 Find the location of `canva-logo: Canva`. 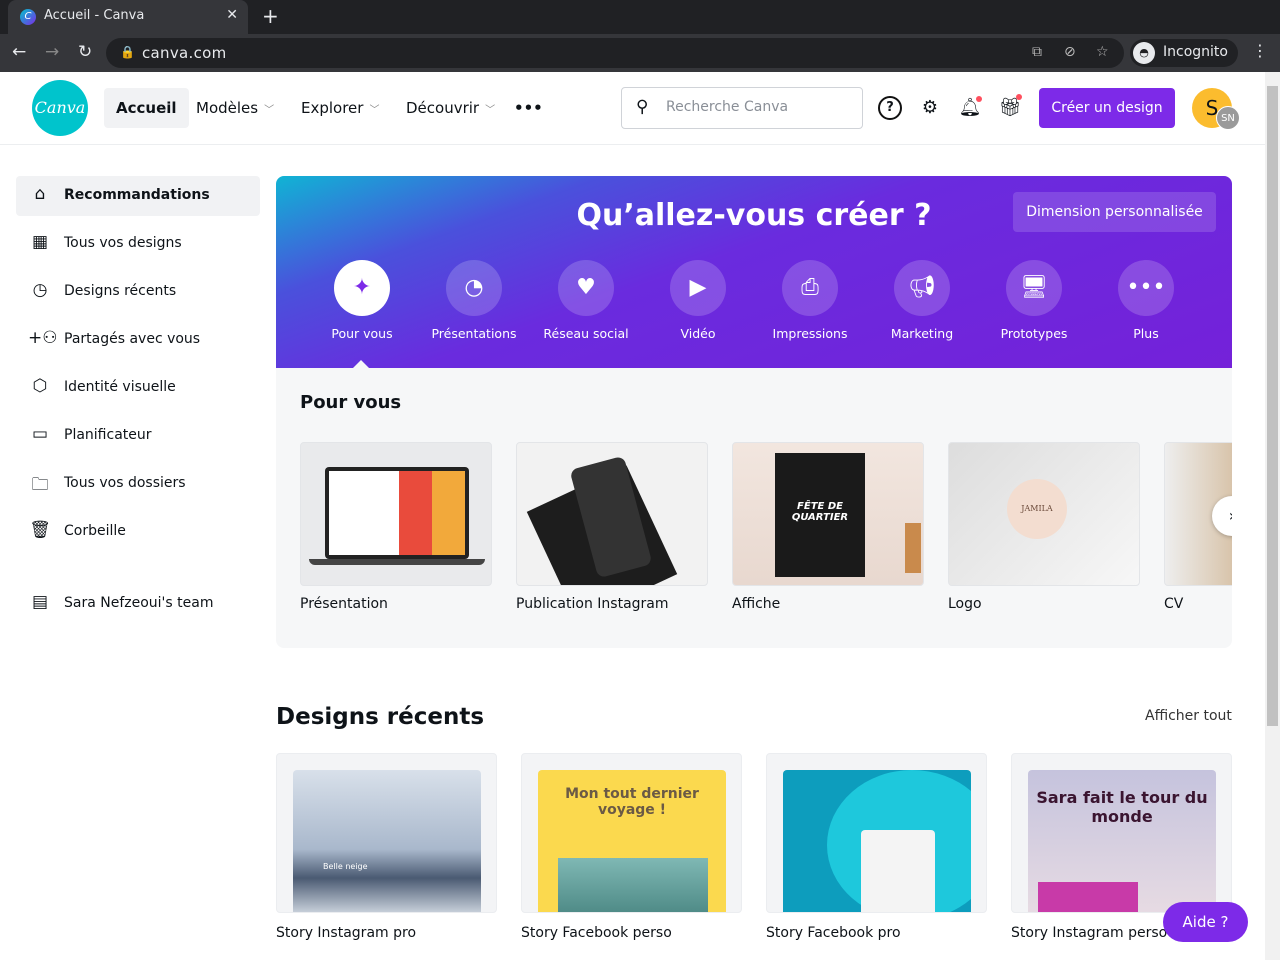

canva-logo: Canva is located at coordinates (60, 108).